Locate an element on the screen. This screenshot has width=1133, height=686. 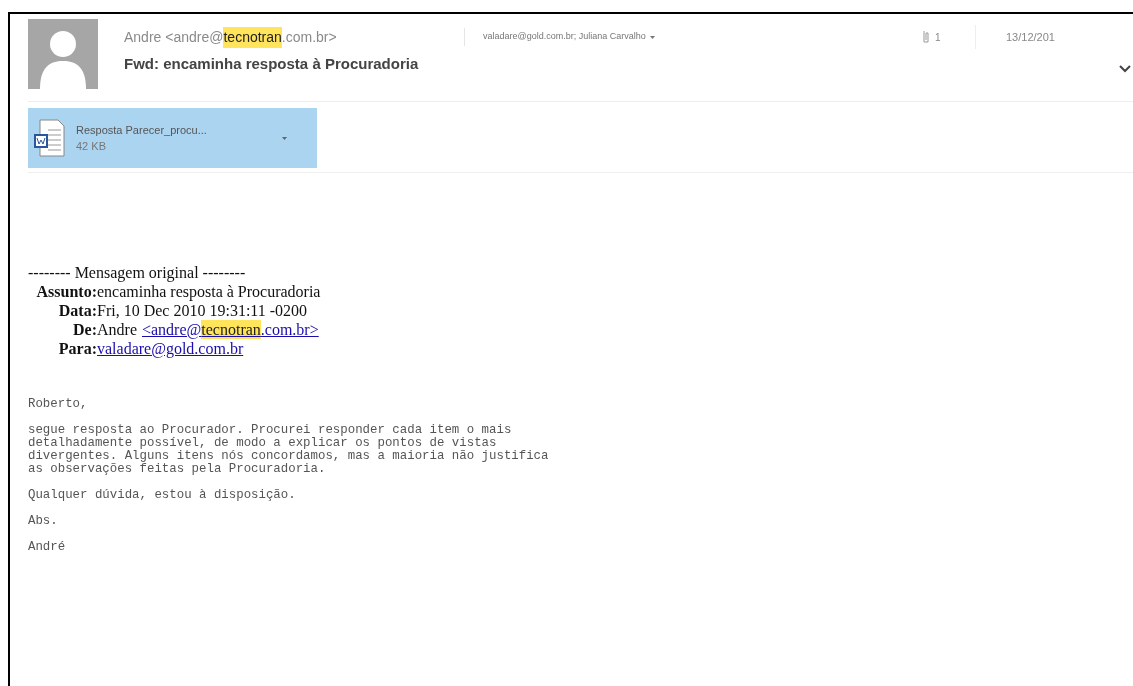
avatar-silhouette-icon is located at coordinates (63, 54).